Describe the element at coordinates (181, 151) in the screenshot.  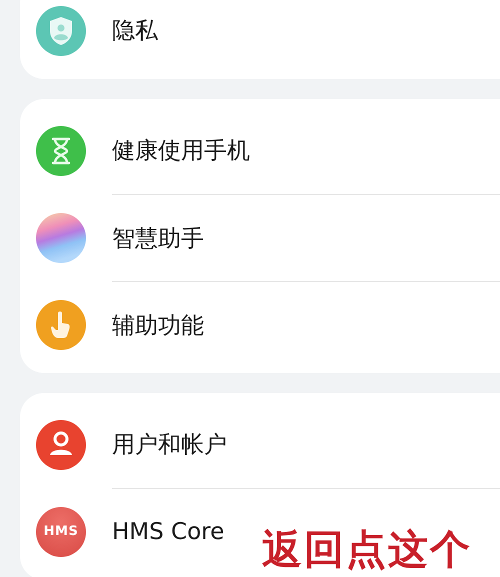
I see `item-label: 健康使用手机` at that location.